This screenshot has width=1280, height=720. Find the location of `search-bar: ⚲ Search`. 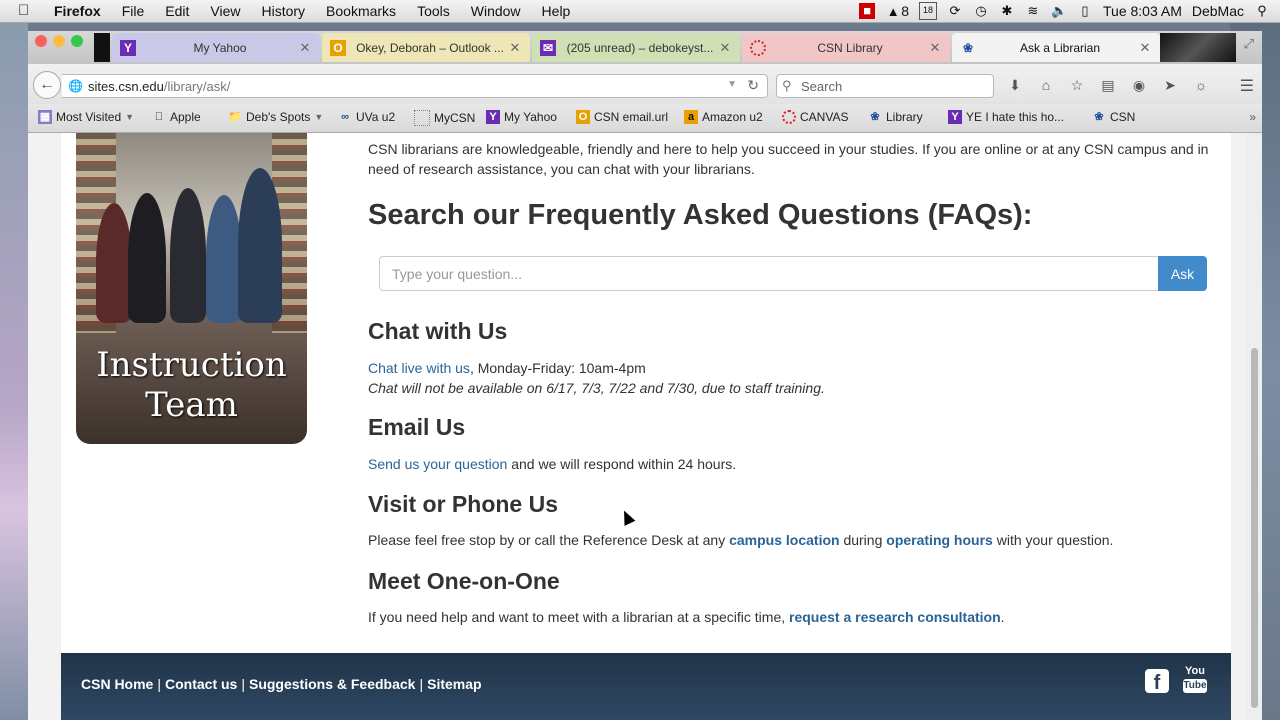

search-bar: ⚲ Search is located at coordinates (885, 86).